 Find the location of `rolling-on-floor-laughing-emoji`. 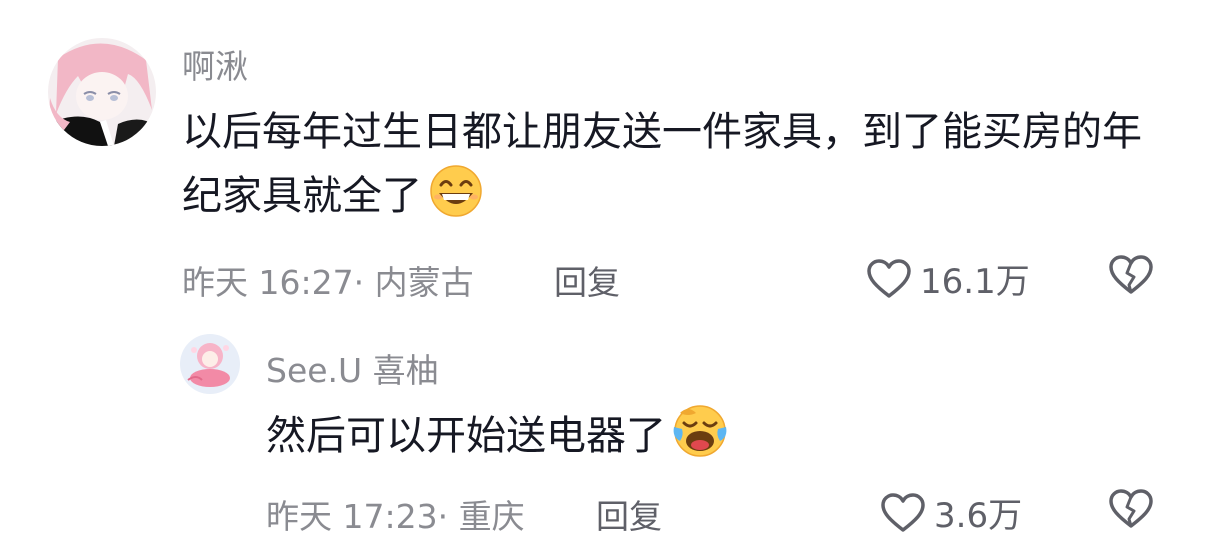

rolling-on-floor-laughing-emoji is located at coordinates (700, 440).